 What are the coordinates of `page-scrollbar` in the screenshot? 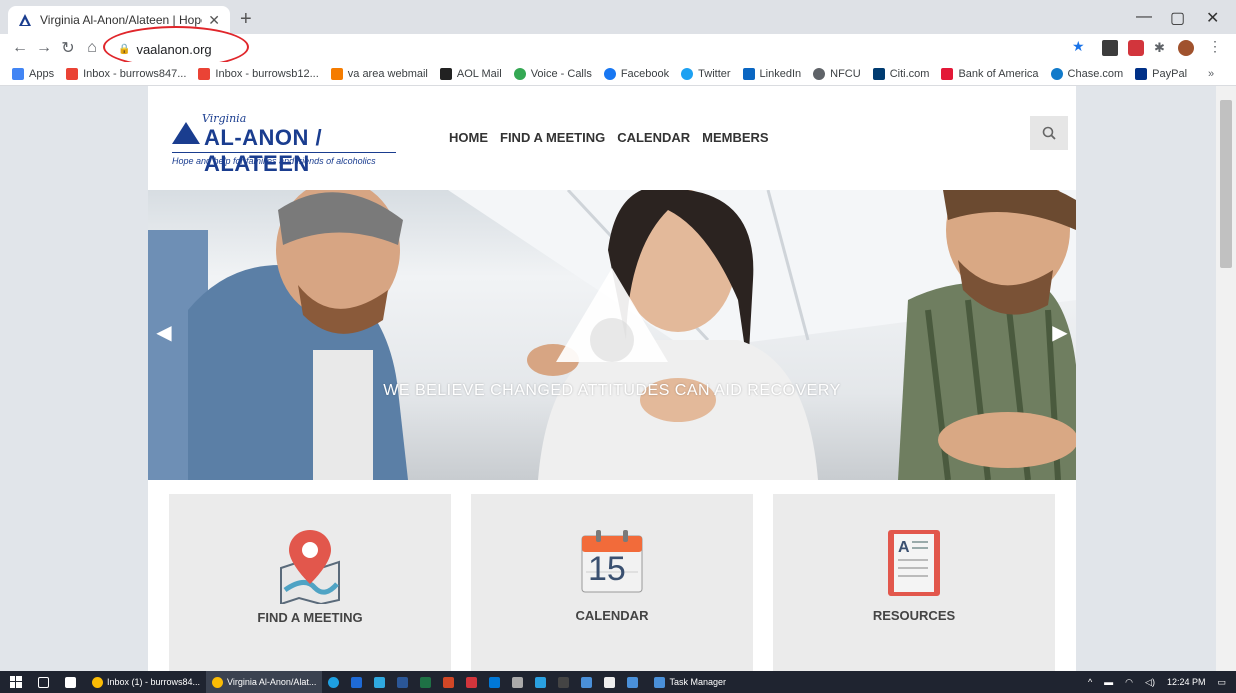 It's located at (1226, 378).